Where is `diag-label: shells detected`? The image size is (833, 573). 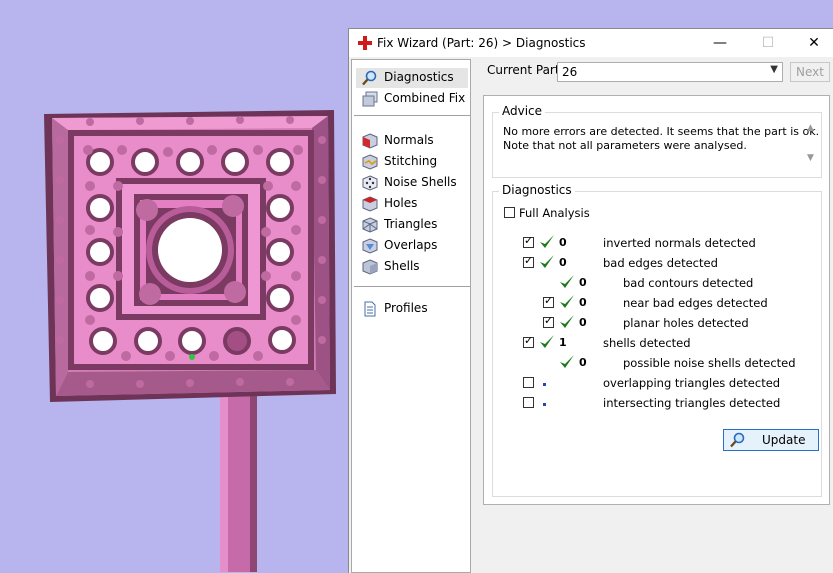
diag-label: shells detected is located at coordinates (647, 343).